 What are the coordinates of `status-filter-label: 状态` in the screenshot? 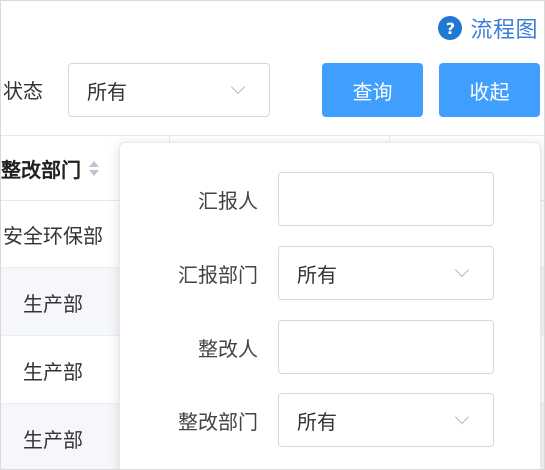 It's located at (23, 91).